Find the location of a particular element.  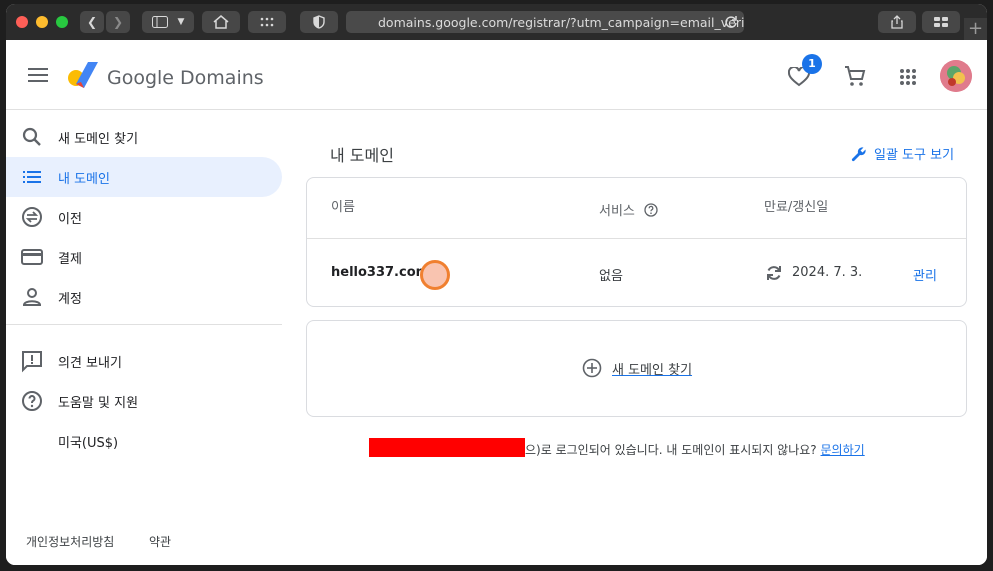

tab-overview-button is located at coordinates (267, 22).